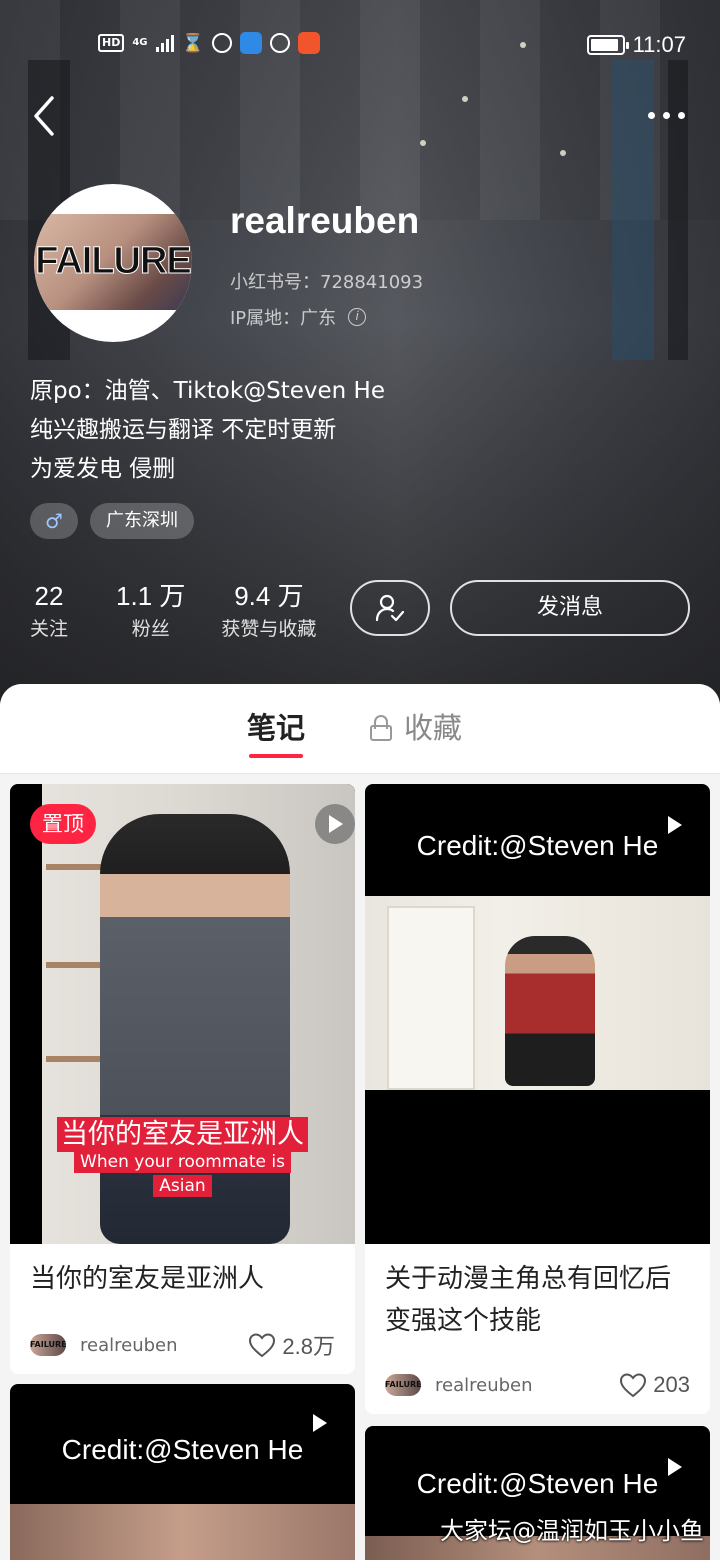 The height and width of the screenshot is (1560, 720). I want to click on tab-collect: 收藏, so click(416, 728).